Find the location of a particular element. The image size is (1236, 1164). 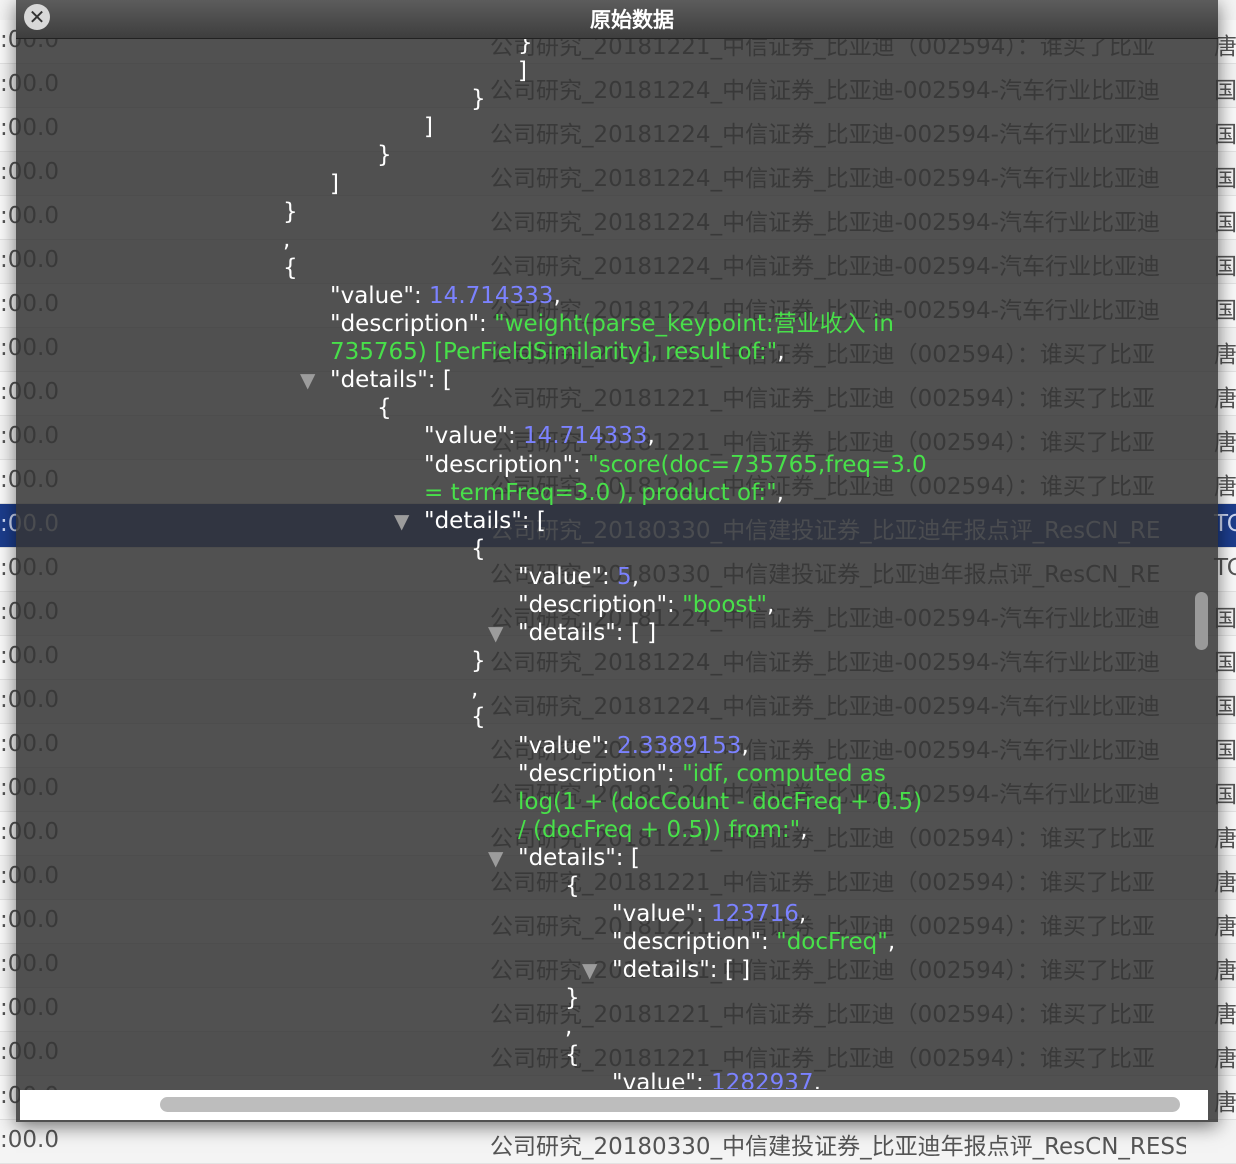

json-string: log(1 + (docCount - docFreq + 0.5) is located at coordinates (720, 801).